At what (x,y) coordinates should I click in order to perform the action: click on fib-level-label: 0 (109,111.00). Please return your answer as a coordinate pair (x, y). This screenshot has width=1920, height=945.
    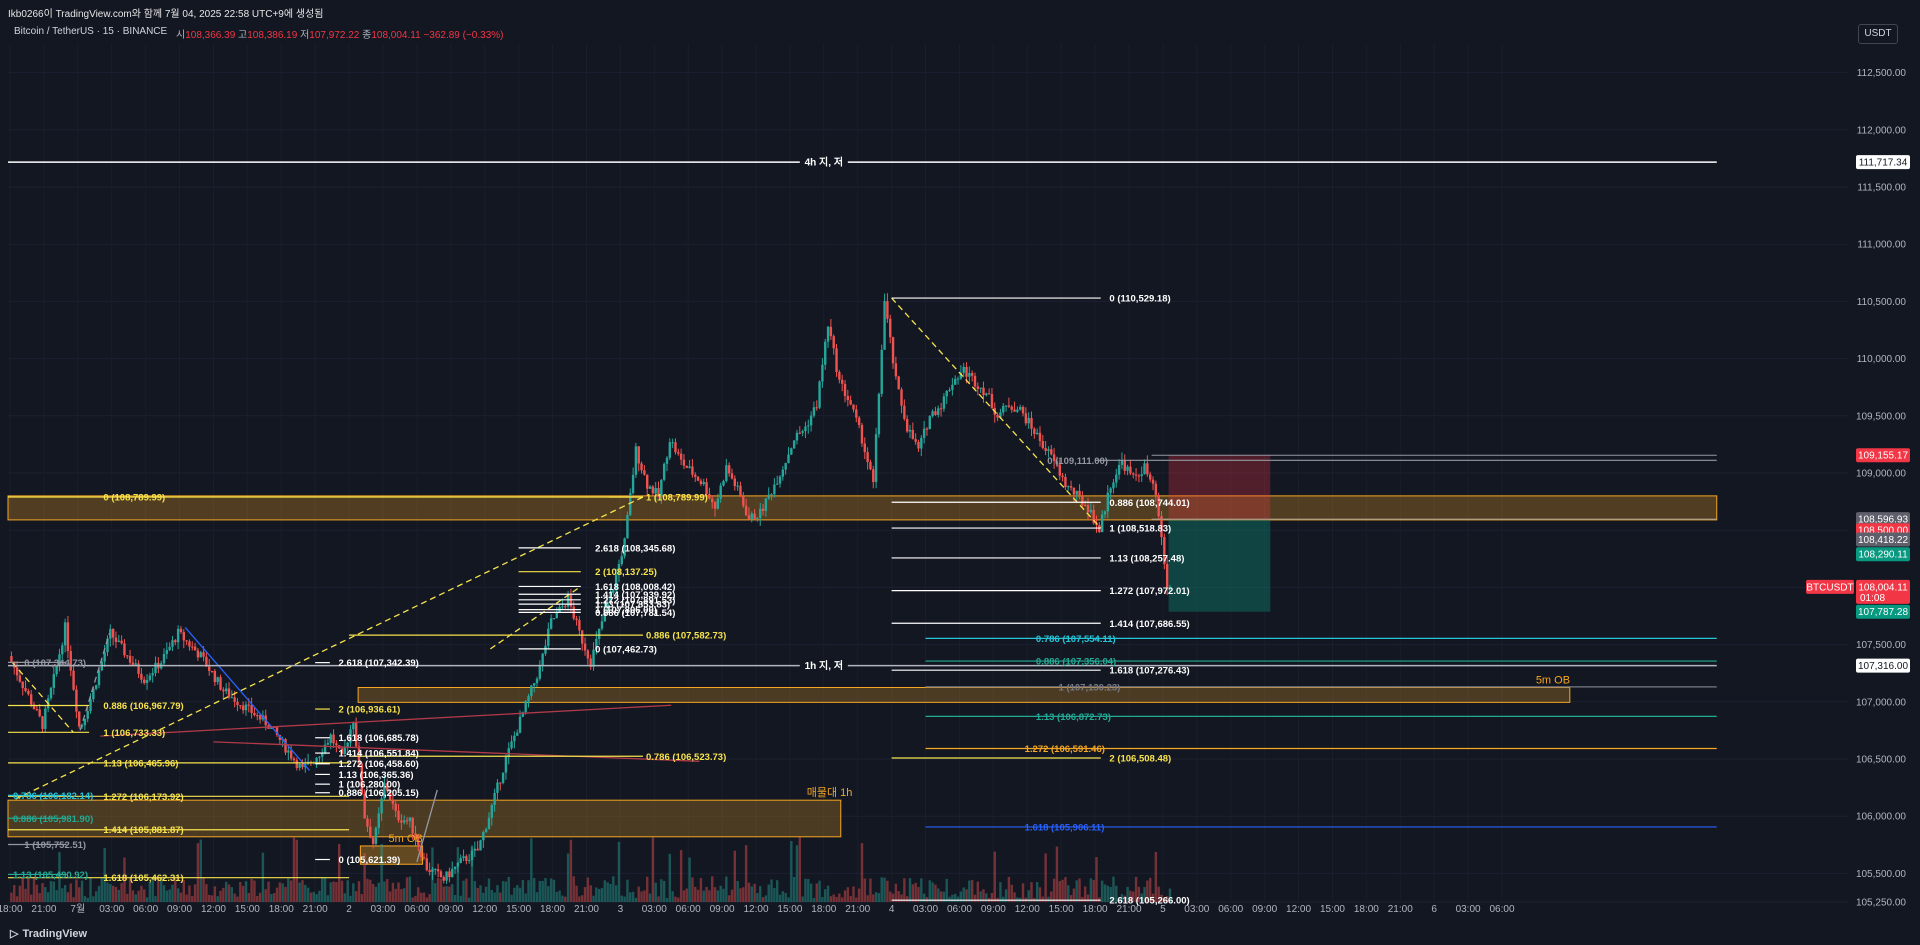
    Looking at the image, I should click on (1077, 461).